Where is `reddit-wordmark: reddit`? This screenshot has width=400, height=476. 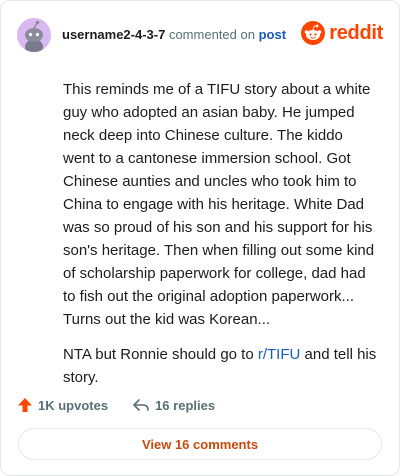 reddit-wordmark: reddit is located at coordinates (356, 32).